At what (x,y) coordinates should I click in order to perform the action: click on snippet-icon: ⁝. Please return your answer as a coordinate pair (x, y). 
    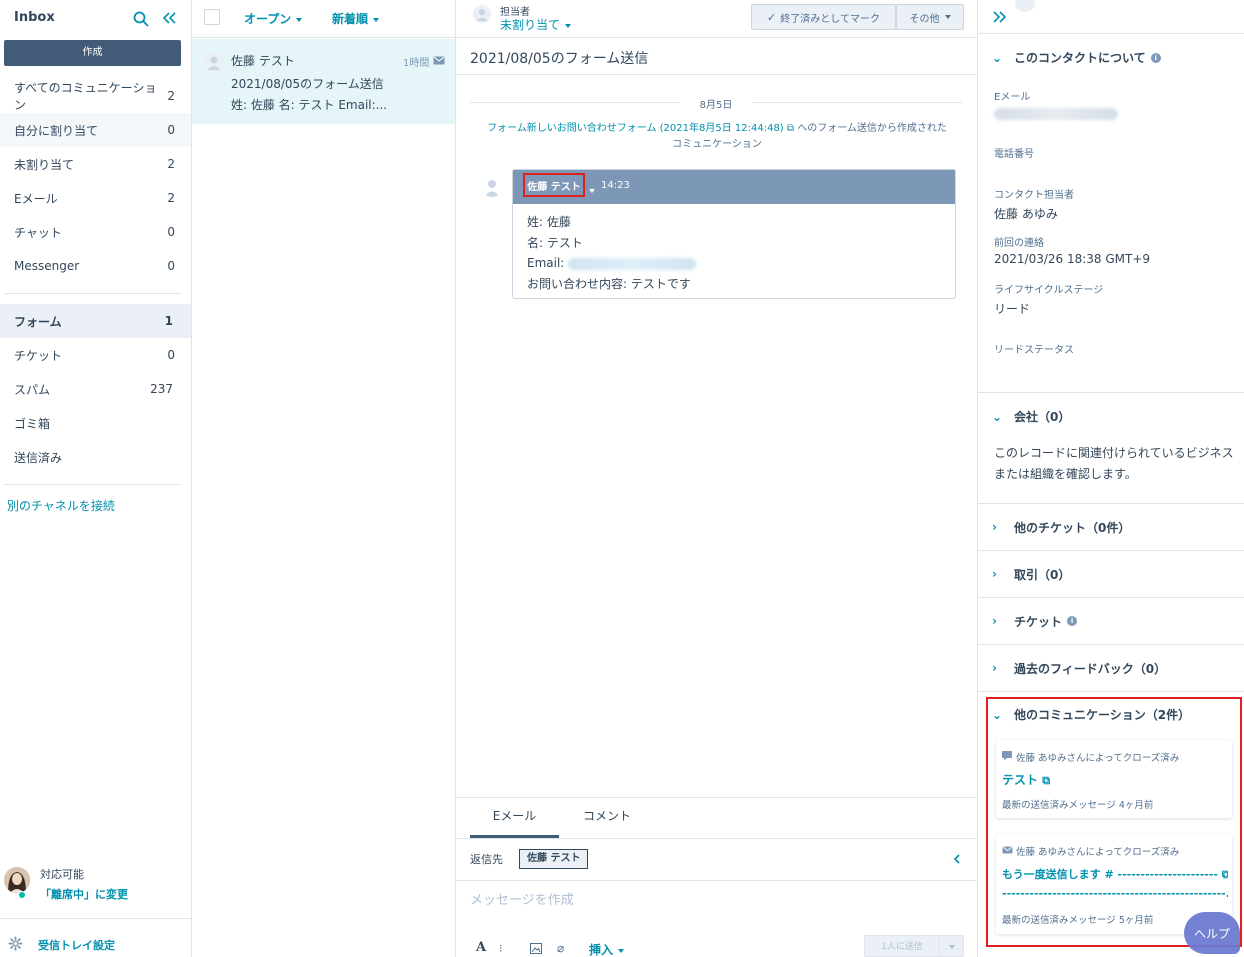
    Looking at the image, I should click on (501, 948).